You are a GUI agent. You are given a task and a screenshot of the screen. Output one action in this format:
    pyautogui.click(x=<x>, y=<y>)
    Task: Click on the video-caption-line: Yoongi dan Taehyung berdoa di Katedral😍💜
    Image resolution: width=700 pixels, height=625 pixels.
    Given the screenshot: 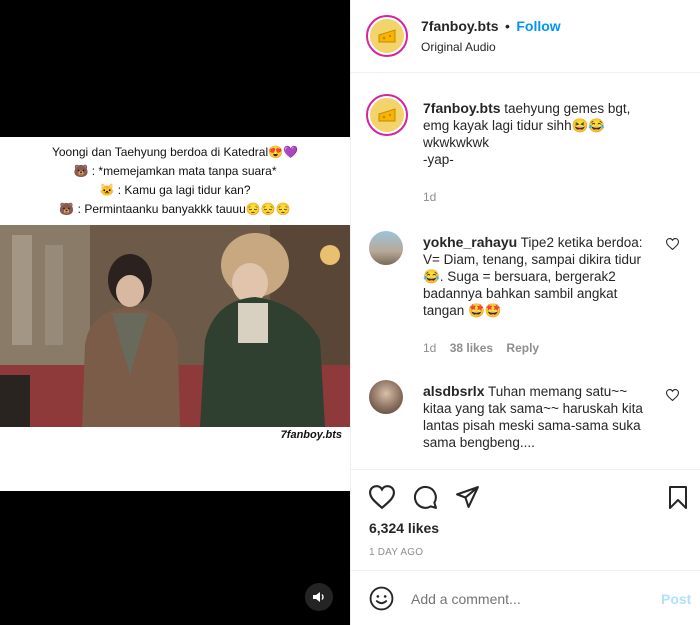 What is the action you would take?
    pyautogui.click(x=175, y=152)
    